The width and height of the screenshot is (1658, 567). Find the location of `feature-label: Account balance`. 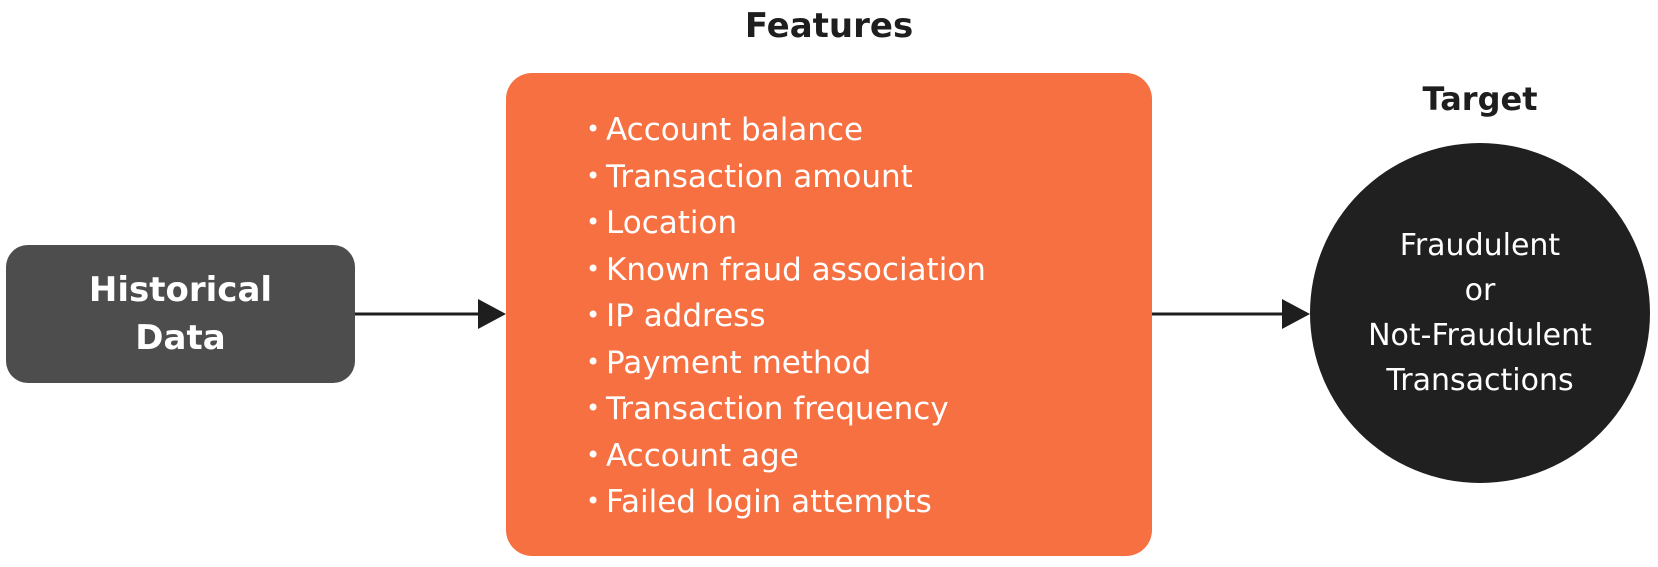

feature-label: Account balance is located at coordinates (735, 130).